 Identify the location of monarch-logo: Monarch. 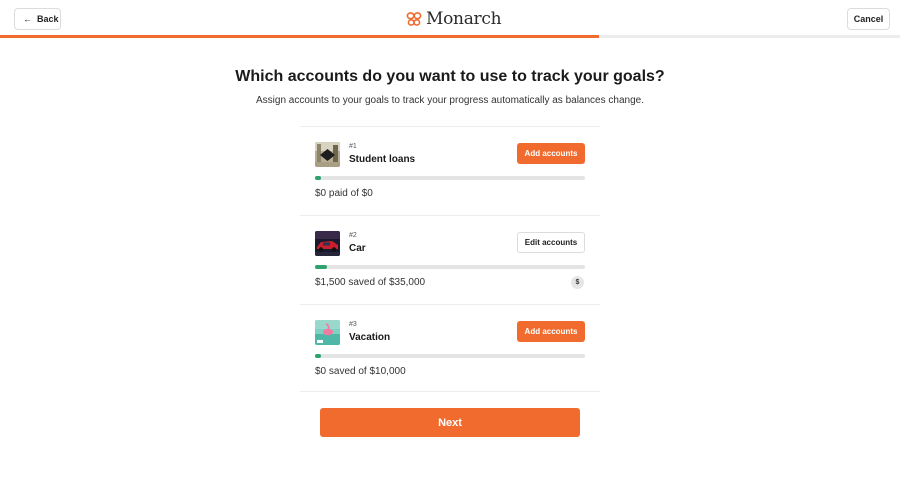
(454, 19).